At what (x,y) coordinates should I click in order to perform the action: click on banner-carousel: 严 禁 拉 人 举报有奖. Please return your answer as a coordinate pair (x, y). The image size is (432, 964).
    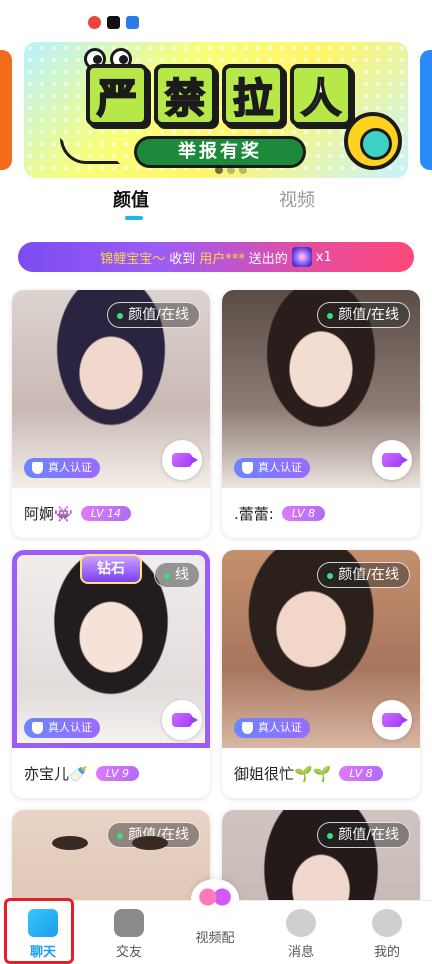
    Looking at the image, I should click on (216, 110).